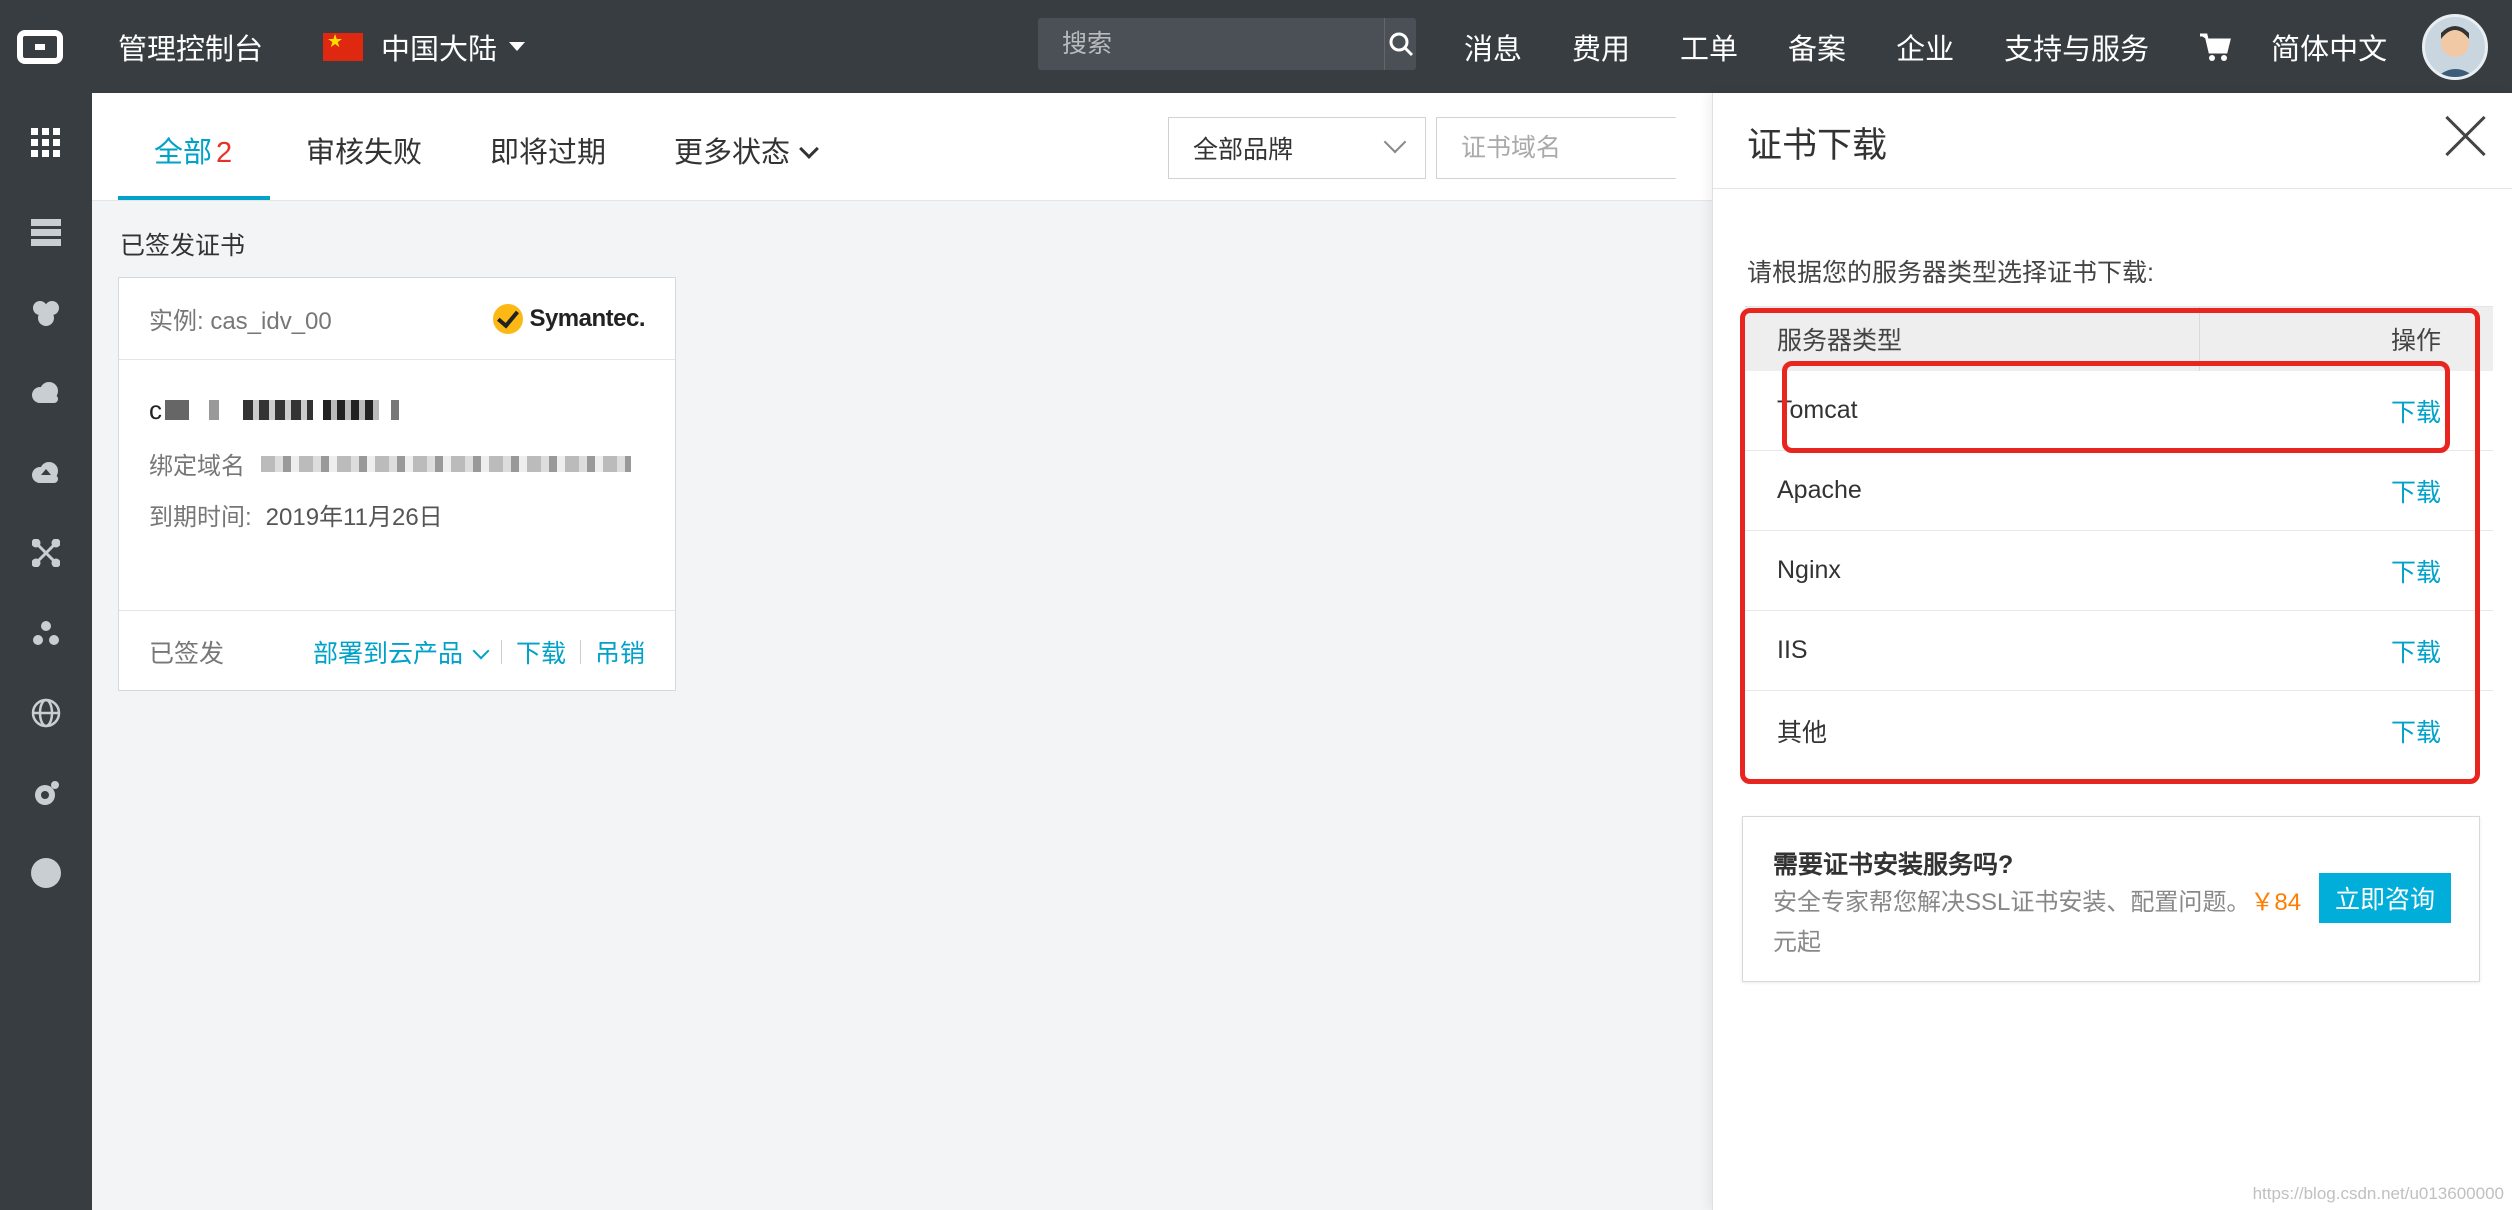 This screenshot has width=2512, height=1210. I want to click on tab-expiring: 即将过期, so click(548, 150).